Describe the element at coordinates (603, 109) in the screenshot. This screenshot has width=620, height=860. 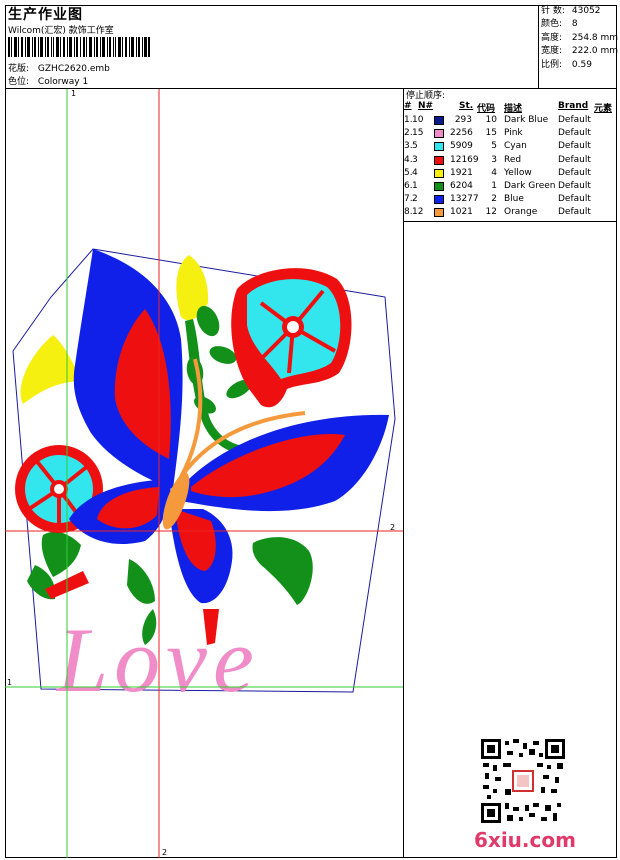
I see `col-header-element: 元素` at that location.